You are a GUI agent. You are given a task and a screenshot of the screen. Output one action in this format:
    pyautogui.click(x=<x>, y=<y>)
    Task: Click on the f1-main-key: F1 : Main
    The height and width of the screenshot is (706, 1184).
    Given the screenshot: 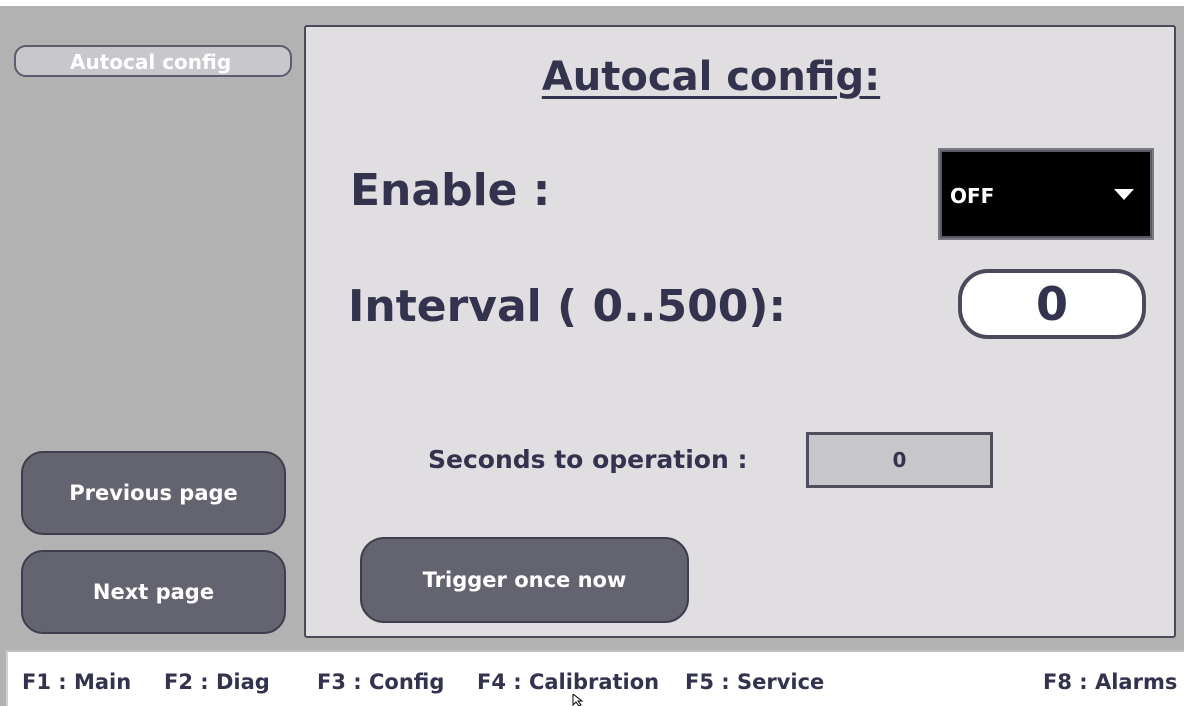 What is the action you would take?
    pyautogui.click(x=76, y=682)
    